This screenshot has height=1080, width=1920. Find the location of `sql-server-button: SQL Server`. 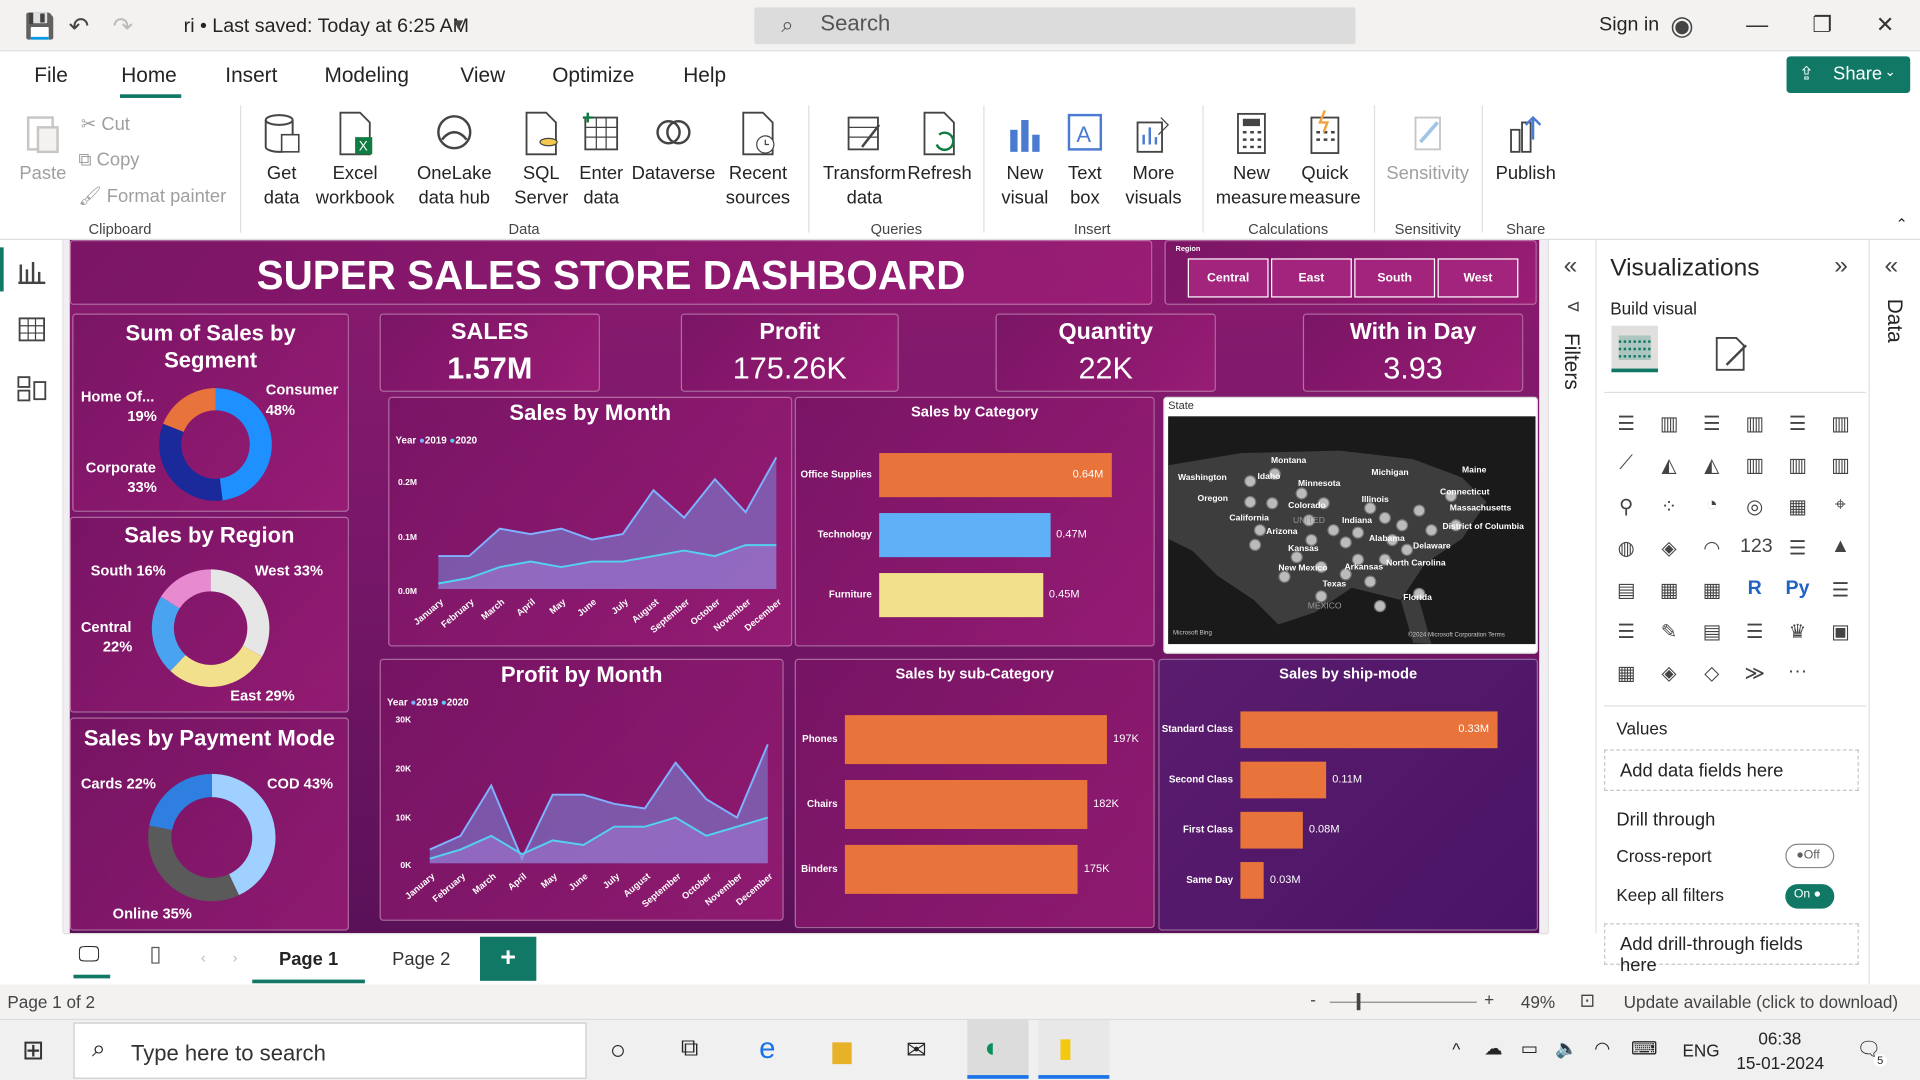

sql-server-button: SQL Server is located at coordinates (541, 160).